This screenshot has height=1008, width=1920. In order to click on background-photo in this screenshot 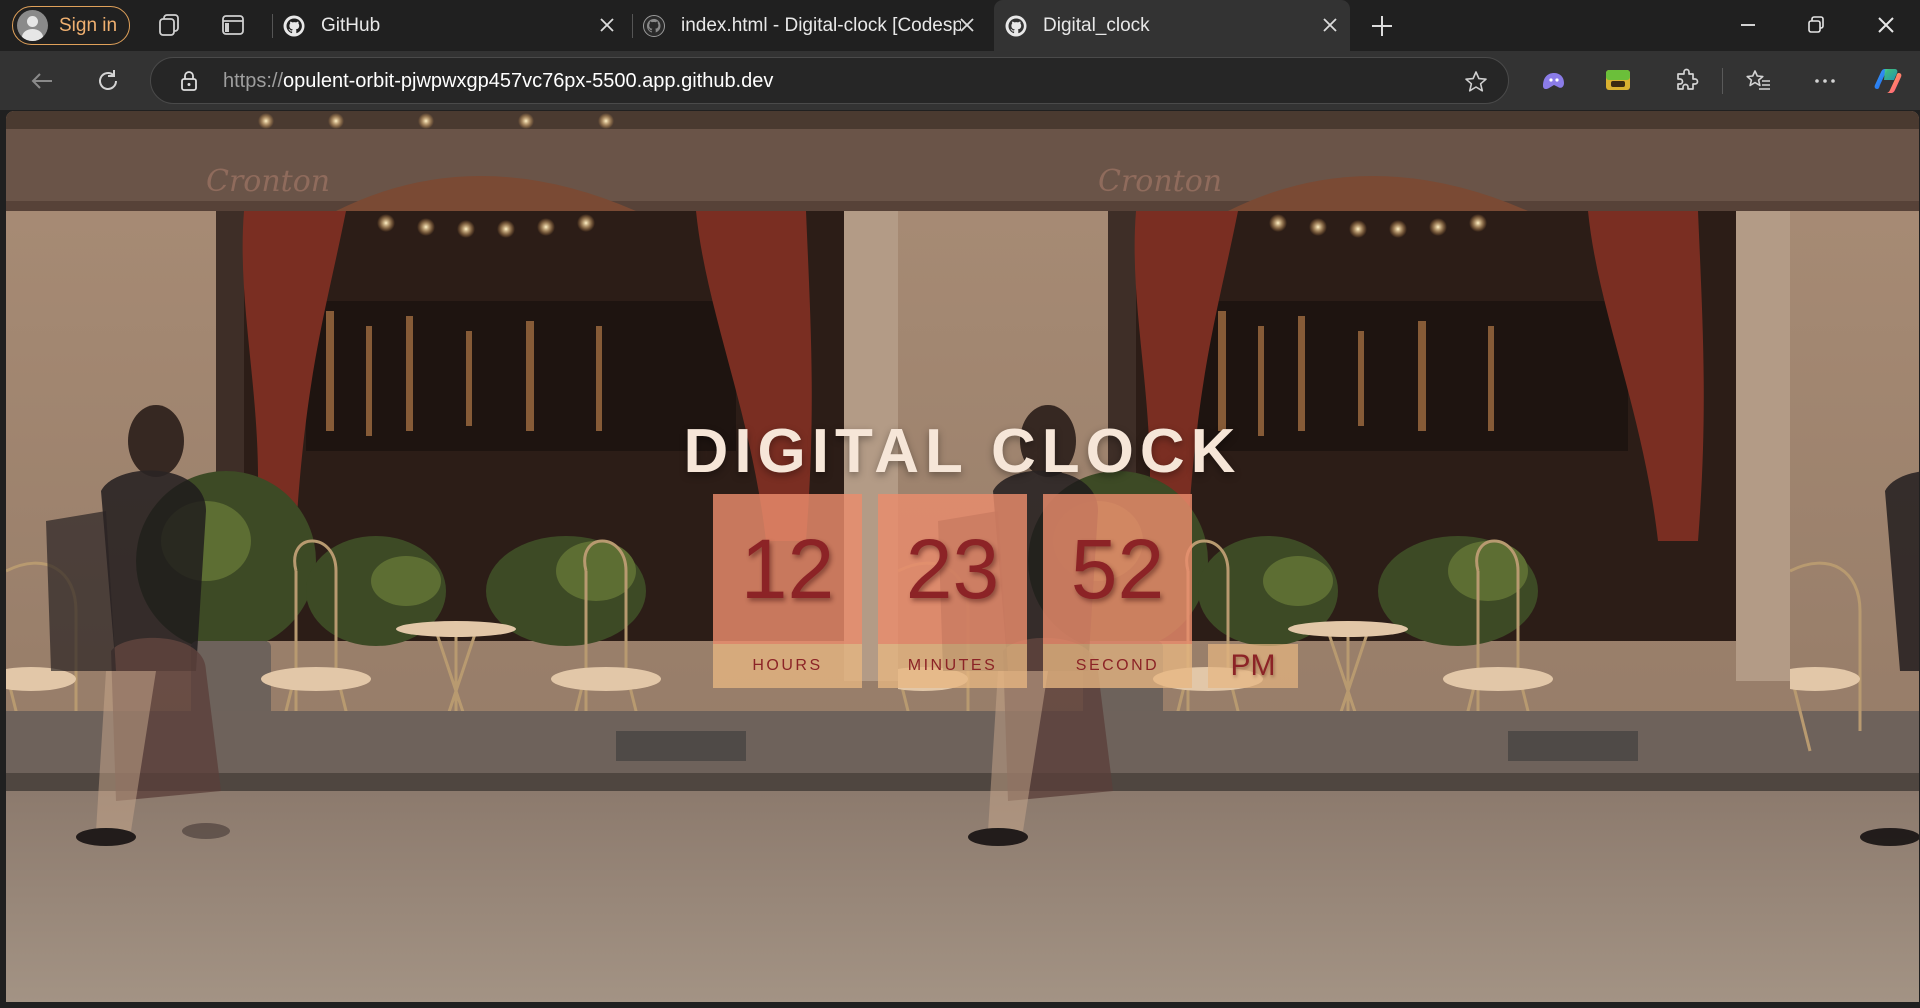, I will do `click(1854, 556)`.